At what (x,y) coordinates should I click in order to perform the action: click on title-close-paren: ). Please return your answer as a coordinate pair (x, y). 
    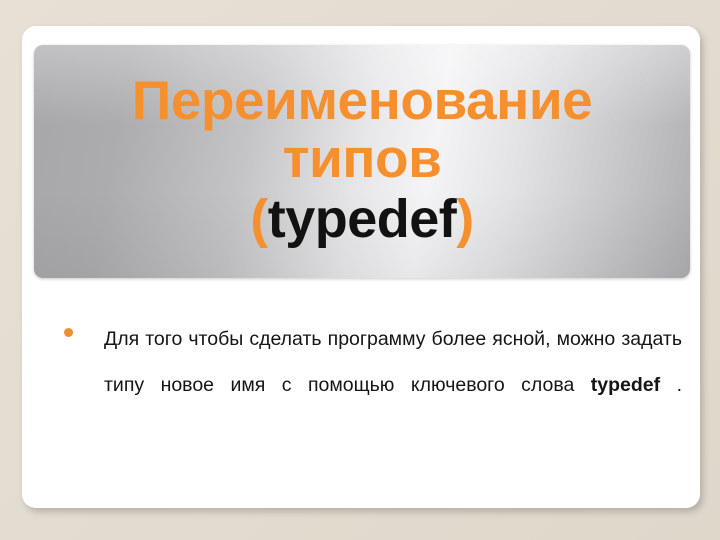
    Looking at the image, I should click on (465, 219).